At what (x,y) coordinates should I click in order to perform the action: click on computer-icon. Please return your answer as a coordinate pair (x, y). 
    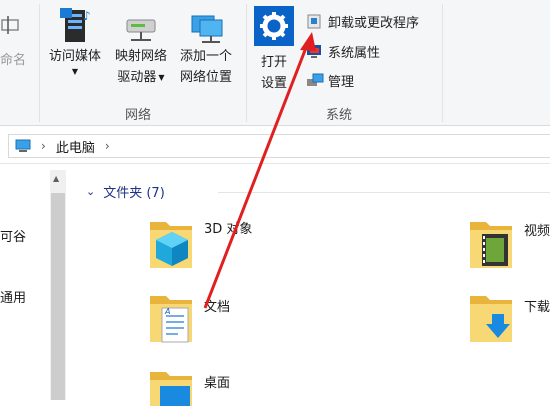
    Looking at the image, I should click on (24, 146).